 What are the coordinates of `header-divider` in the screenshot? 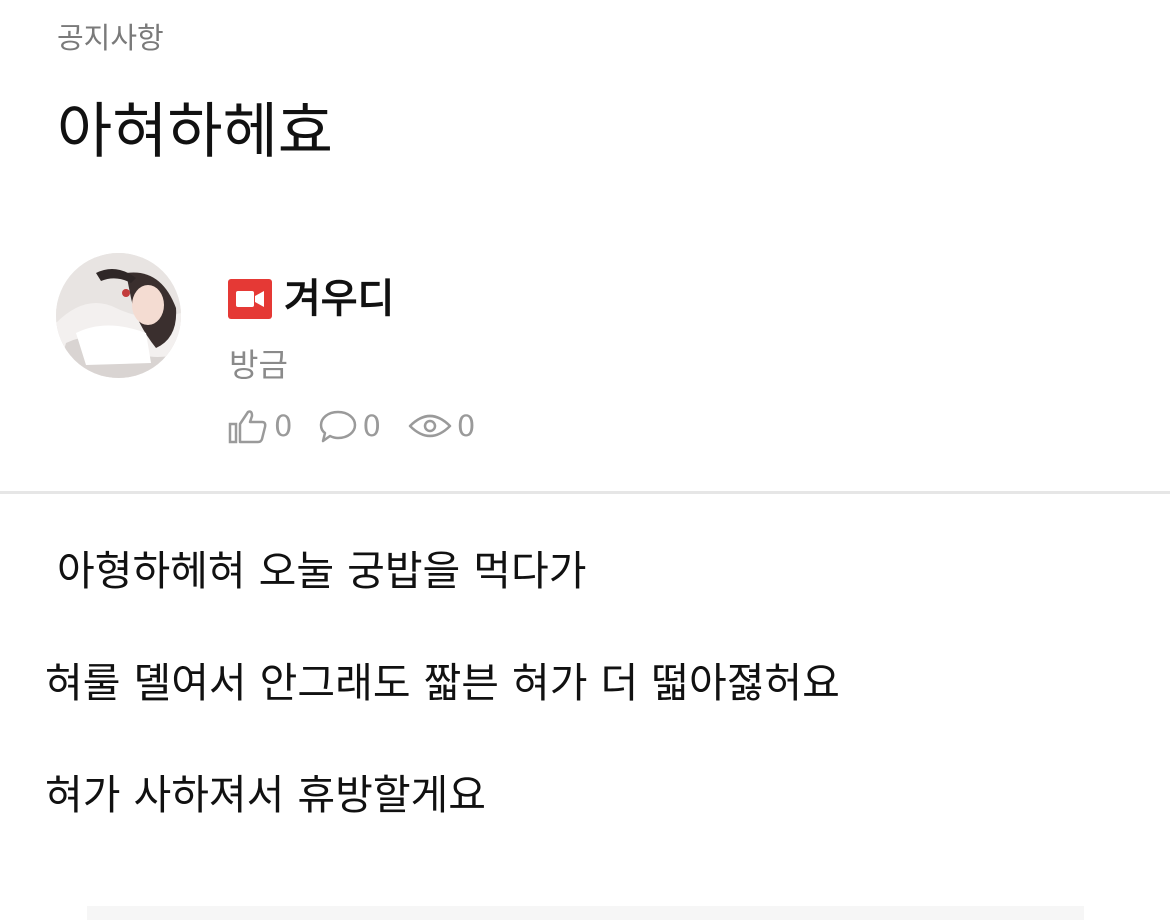 It's located at (585, 492).